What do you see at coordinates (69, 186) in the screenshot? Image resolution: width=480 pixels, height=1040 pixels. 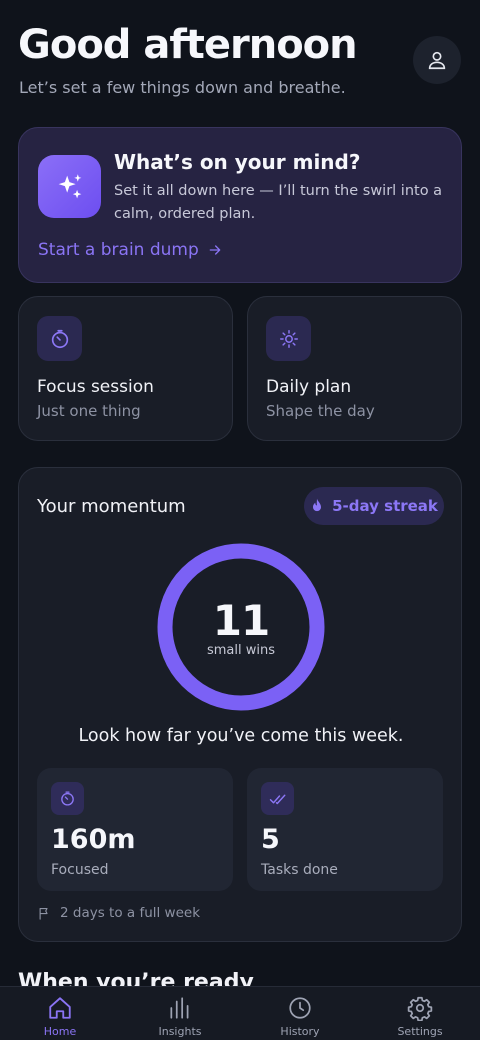 I see `sparkles-icon` at bounding box center [69, 186].